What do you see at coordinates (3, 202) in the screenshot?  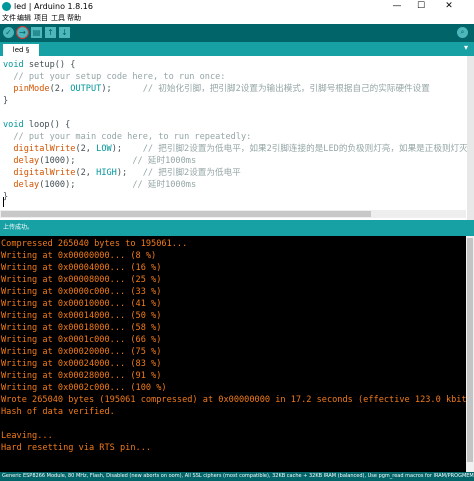 I see `text-cursor` at bounding box center [3, 202].